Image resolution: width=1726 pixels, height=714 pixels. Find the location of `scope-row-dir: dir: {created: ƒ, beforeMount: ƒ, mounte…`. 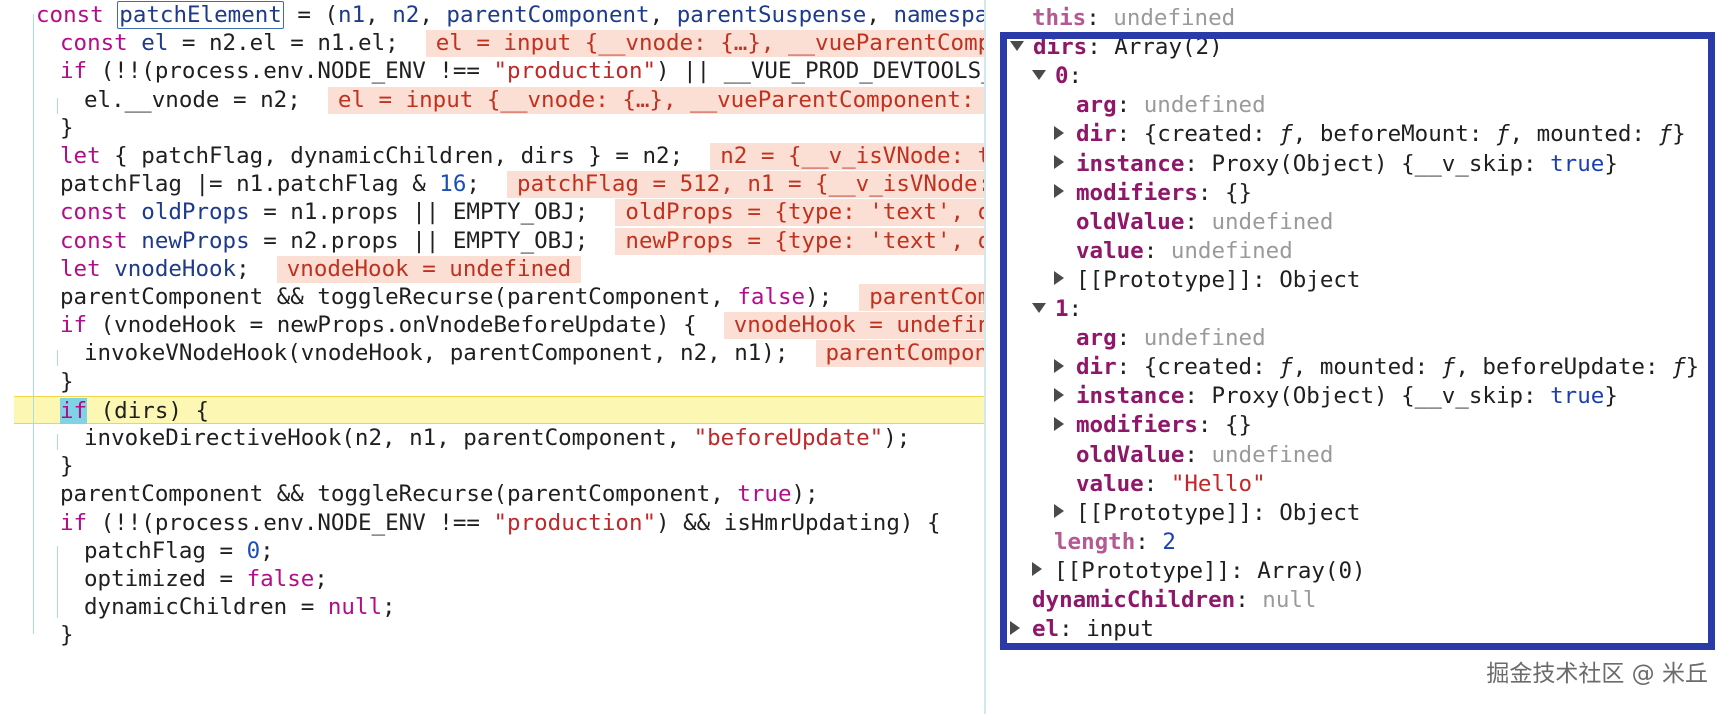

scope-row-dir: dir: {created: ƒ, beforeMount: ƒ, mounte… is located at coordinates (1370, 134).